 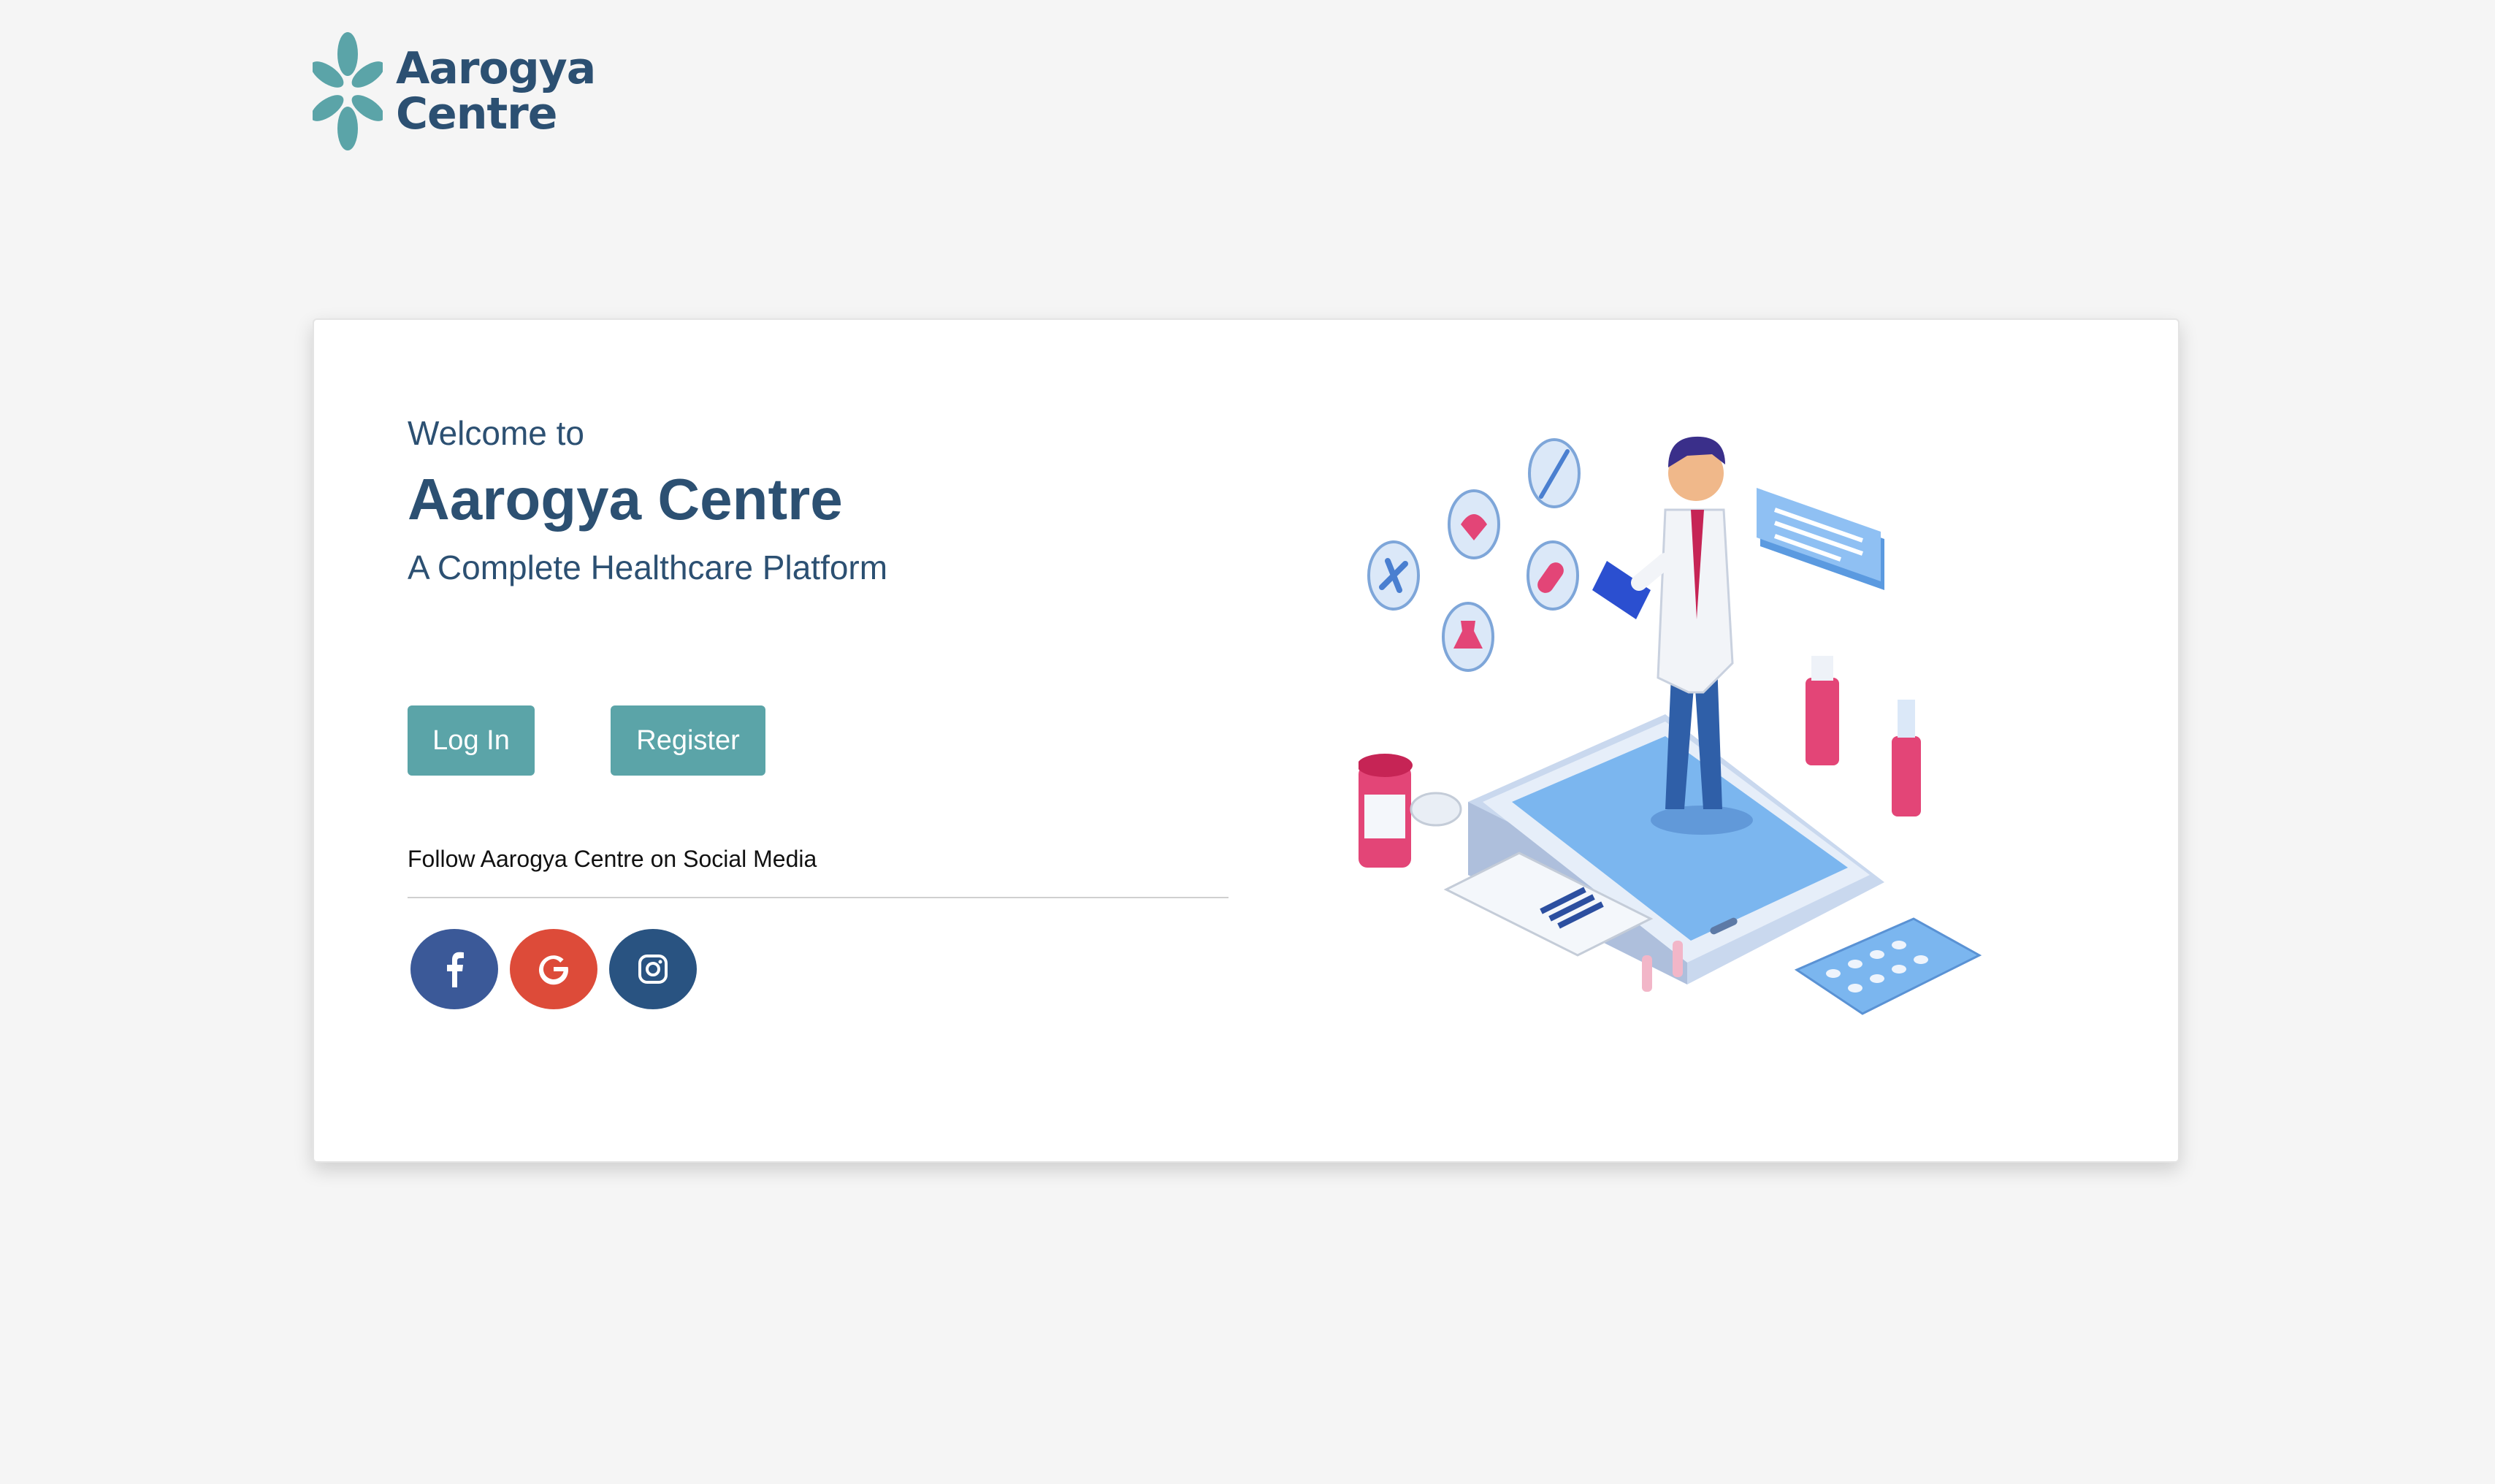 I want to click on spray-bottle-graphic, so click(x=1863, y=736).